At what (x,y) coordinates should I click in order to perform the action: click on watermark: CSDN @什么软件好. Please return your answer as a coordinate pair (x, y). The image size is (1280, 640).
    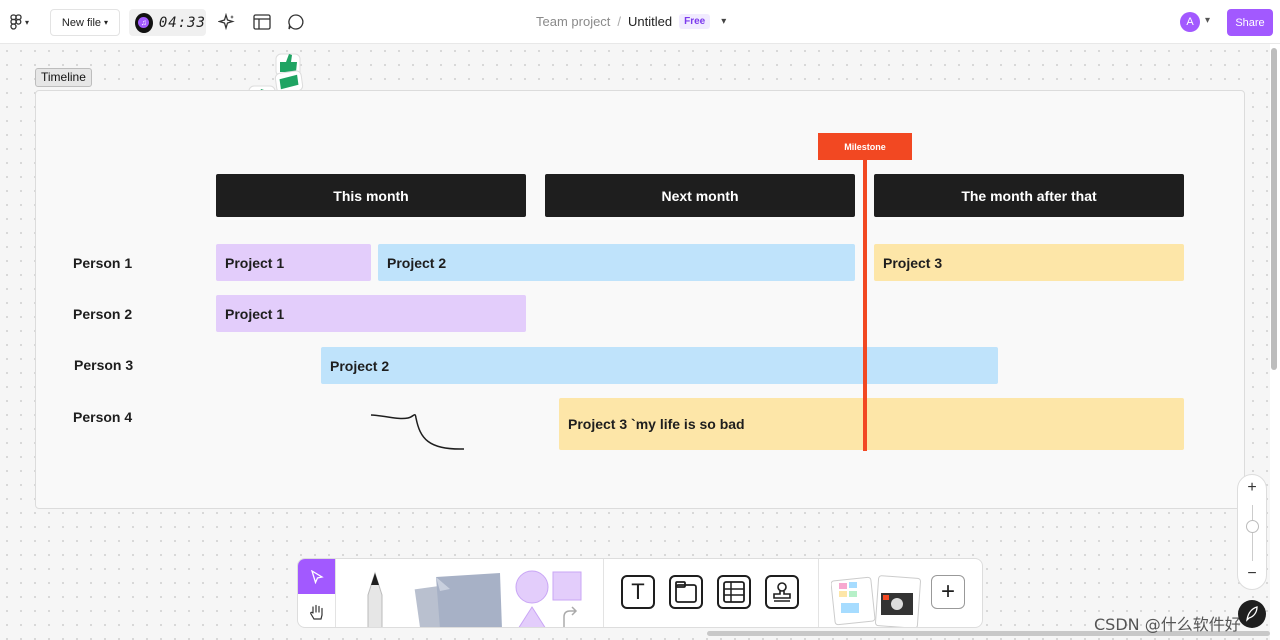
    Looking at the image, I should click on (1167, 624).